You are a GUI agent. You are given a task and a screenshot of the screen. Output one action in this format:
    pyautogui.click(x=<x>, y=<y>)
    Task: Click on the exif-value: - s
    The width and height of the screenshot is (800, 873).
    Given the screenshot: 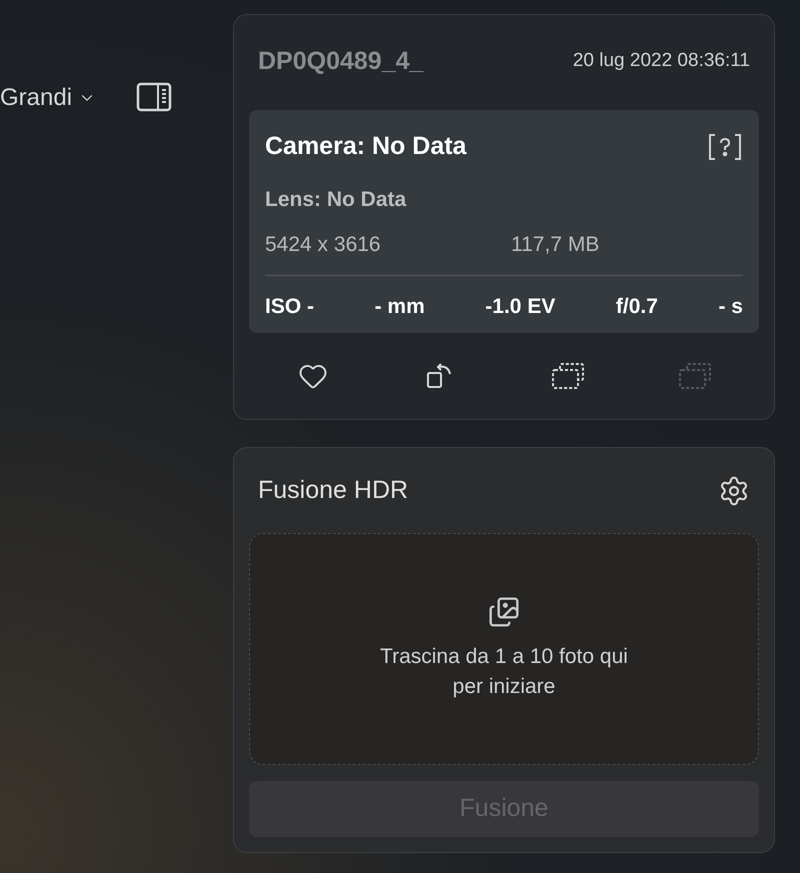 What is the action you would take?
    pyautogui.click(x=730, y=307)
    